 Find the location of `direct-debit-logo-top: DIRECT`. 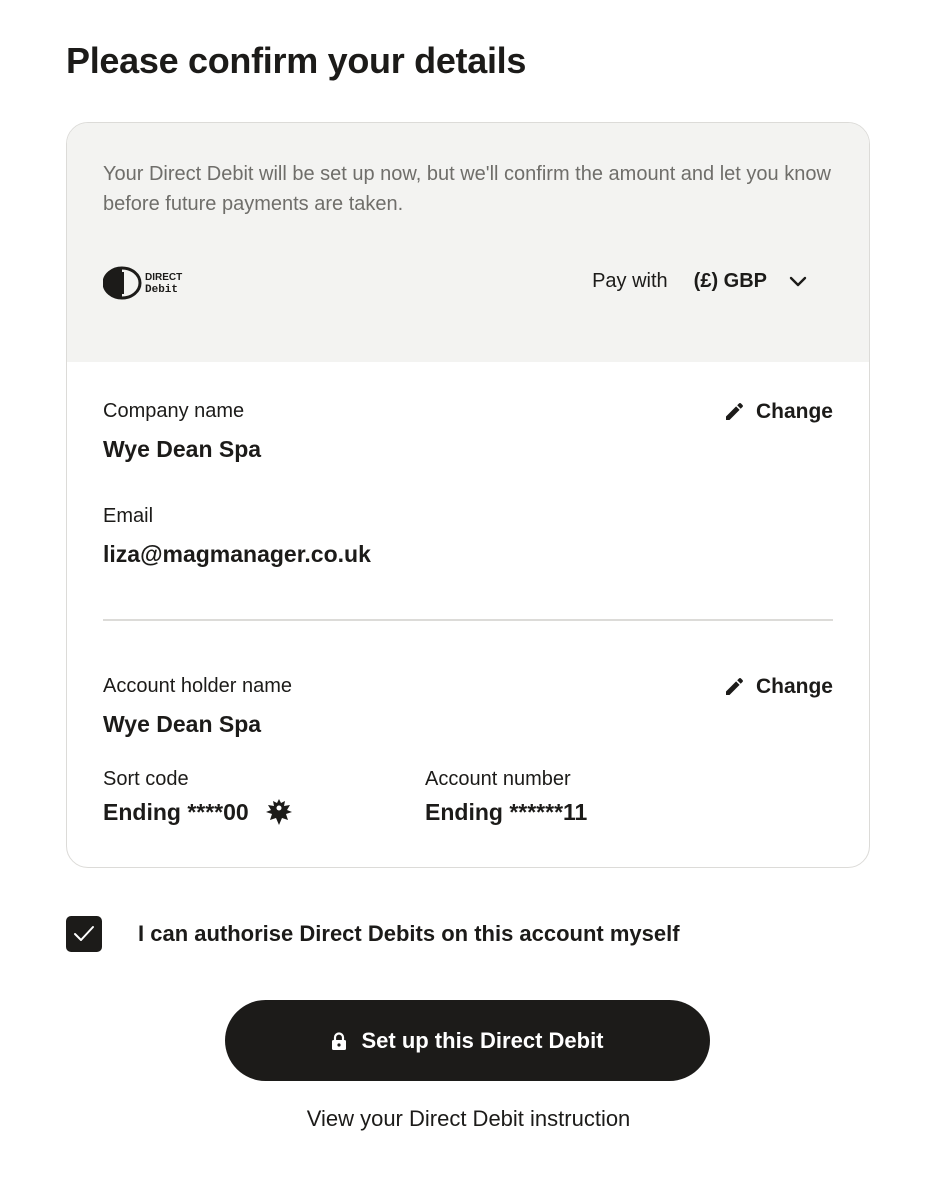

direct-debit-logo-top: DIRECT is located at coordinates (163, 277).